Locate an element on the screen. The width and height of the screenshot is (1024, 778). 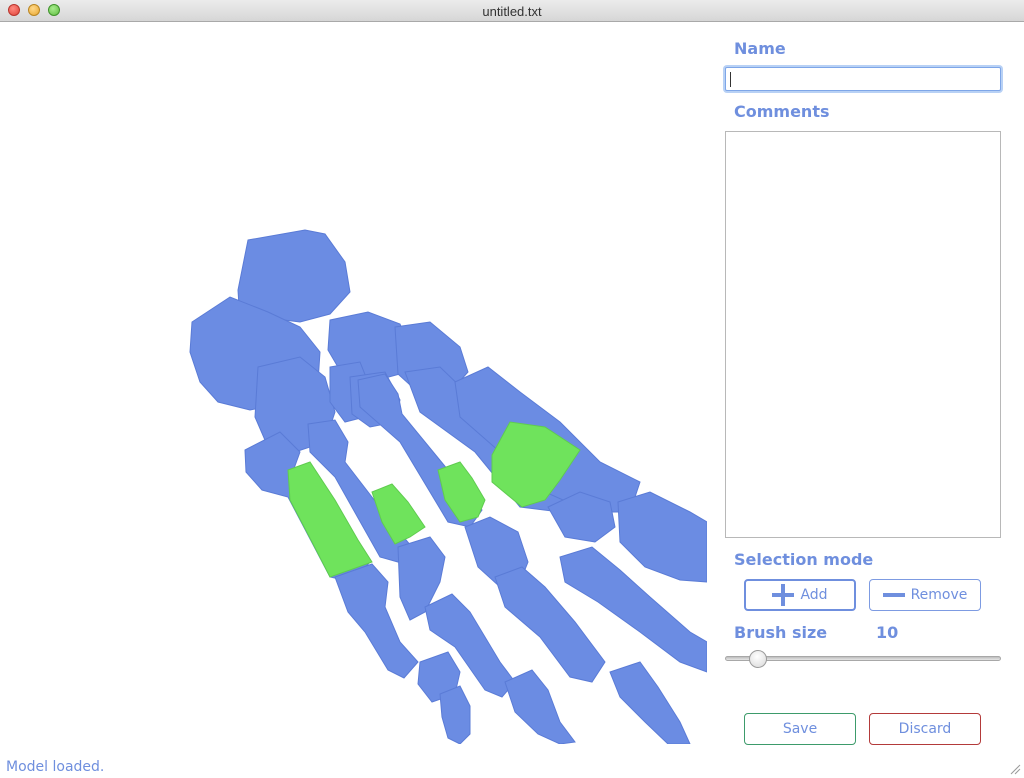
brush-size-label: Brush size is located at coordinates (781, 632).